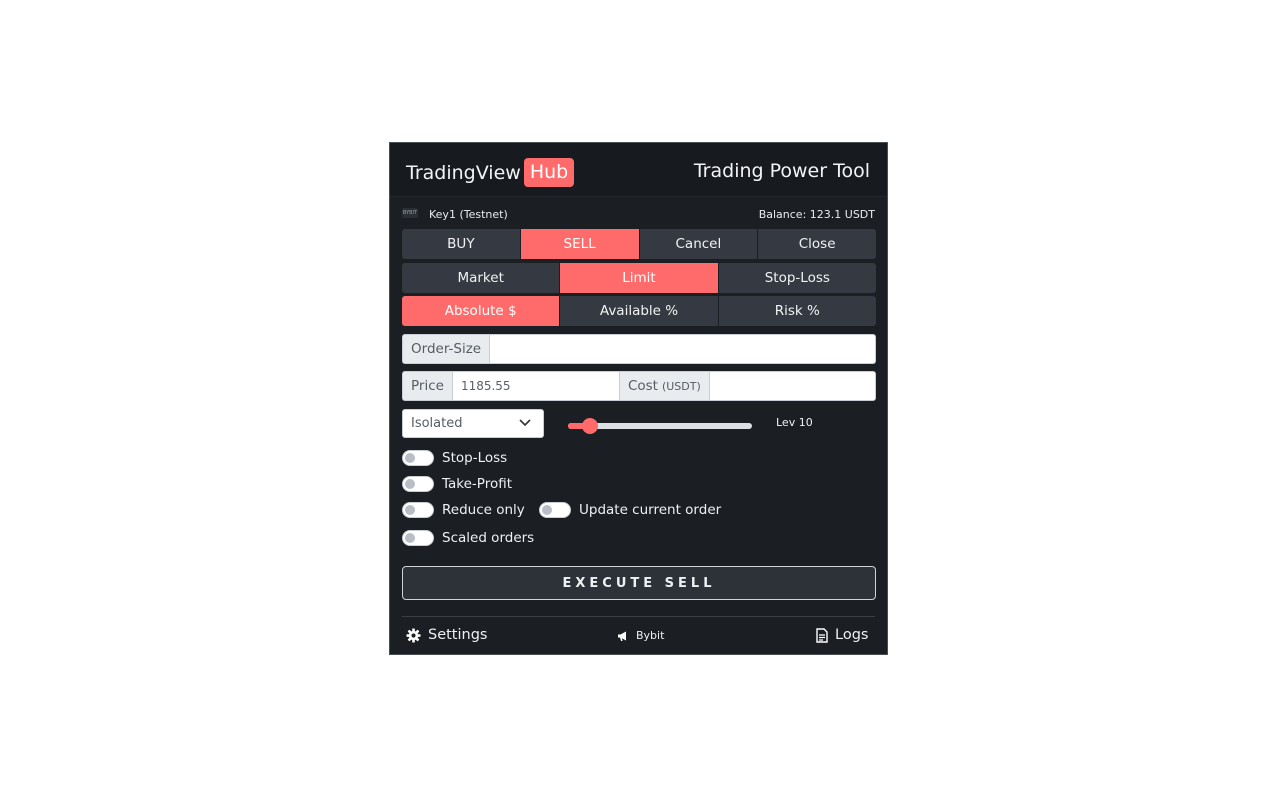 This screenshot has width=1280, height=800. What do you see at coordinates (477, 484) in the screenshot?
I see `take-profit-toggle-label: Take-Profit` at bounding box center [477, 484].